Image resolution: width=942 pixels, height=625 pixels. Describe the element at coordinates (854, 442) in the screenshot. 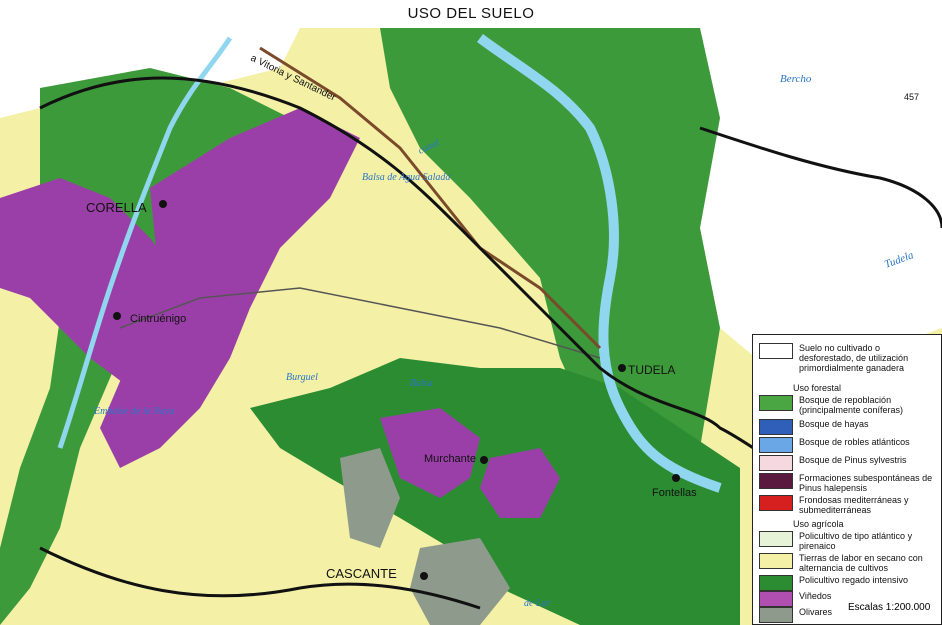

I see `legend-label-robles: Bosque de robles atlánticos` at that location.